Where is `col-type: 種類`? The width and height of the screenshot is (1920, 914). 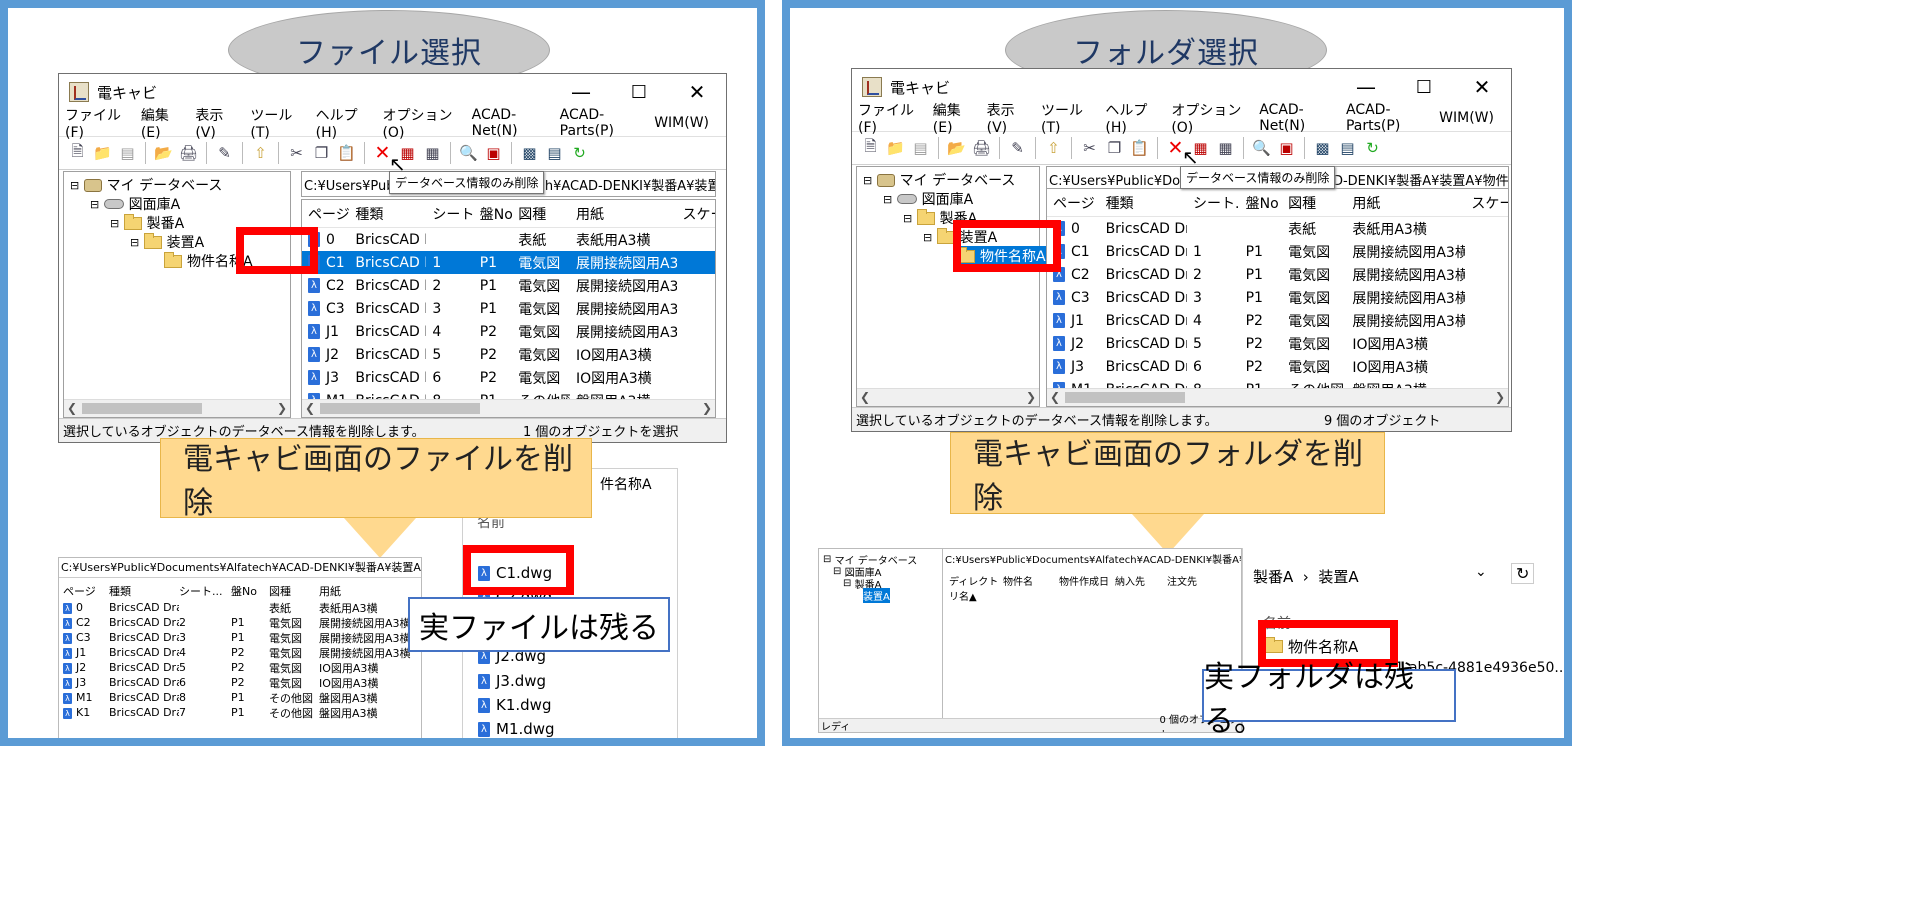 col-type: 種類 is located at coordinates (387, 214).